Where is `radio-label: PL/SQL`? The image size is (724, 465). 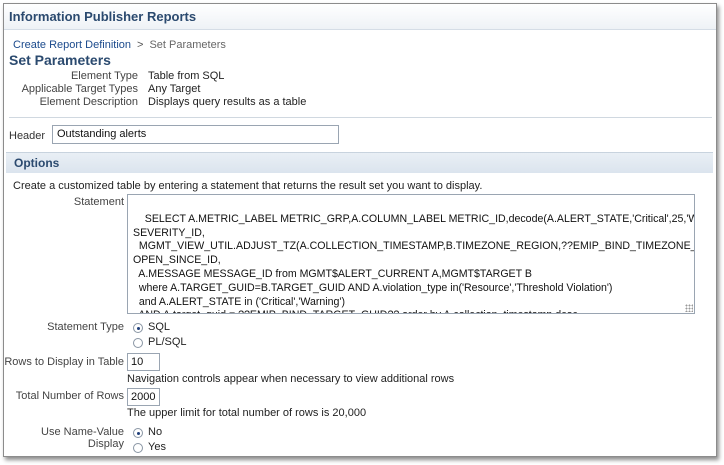 radio-label: PL/SQL is located at coordinates (167, 342).